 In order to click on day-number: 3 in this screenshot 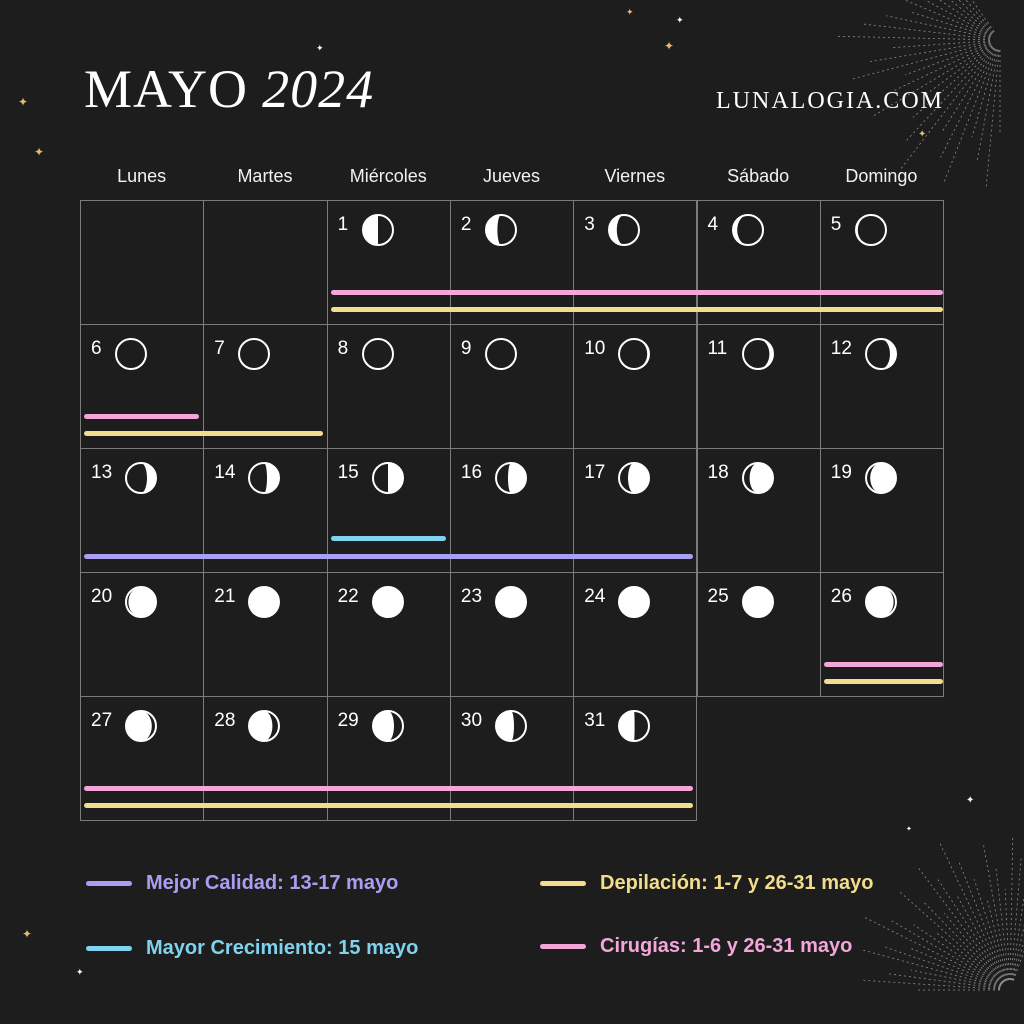, I will do `click(589, 224)`.